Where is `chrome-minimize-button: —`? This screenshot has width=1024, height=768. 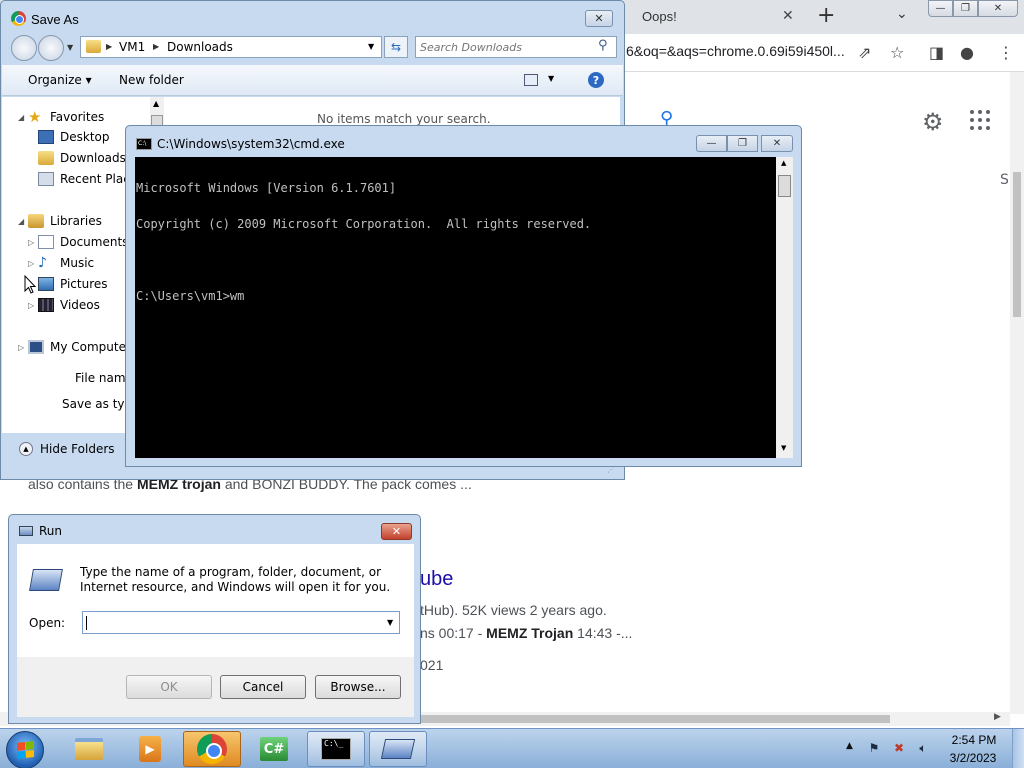 chrome-minimize-button: — is located at coordinates (940, 8).